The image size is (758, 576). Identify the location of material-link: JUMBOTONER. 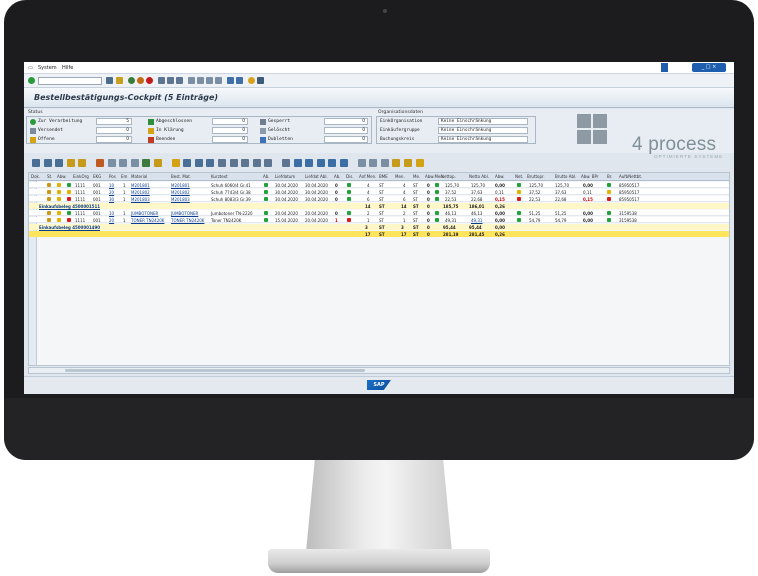
(144, 213).